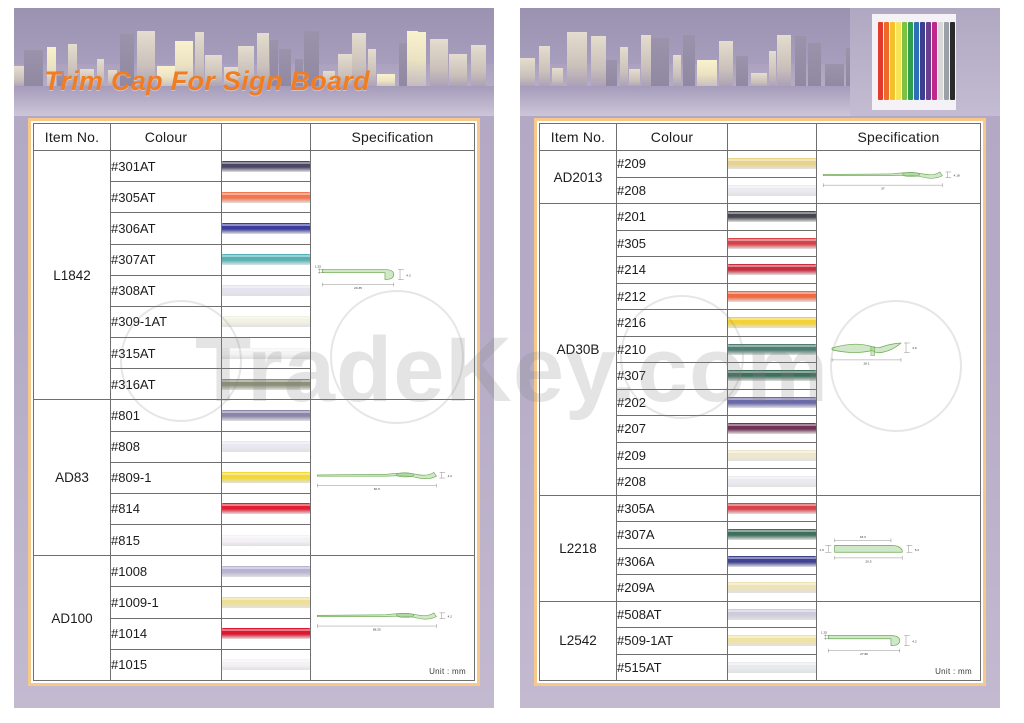 This screenshot has width=1024, height=723. I want to click on spec-drawing: 18.3 20.5 1.5 5.2, so click(898, 548).